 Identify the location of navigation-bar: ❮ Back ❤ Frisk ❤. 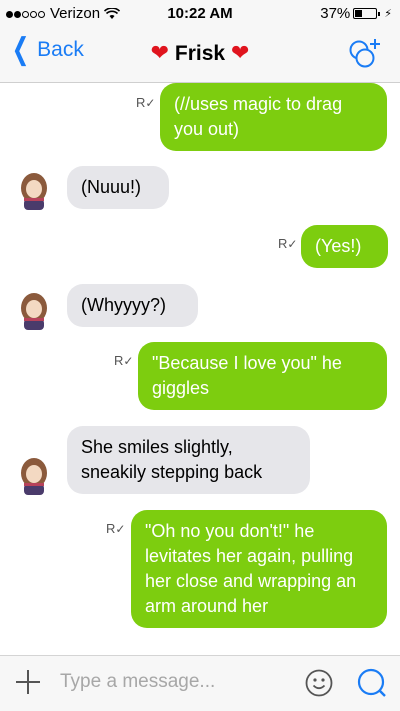
(200, 54).